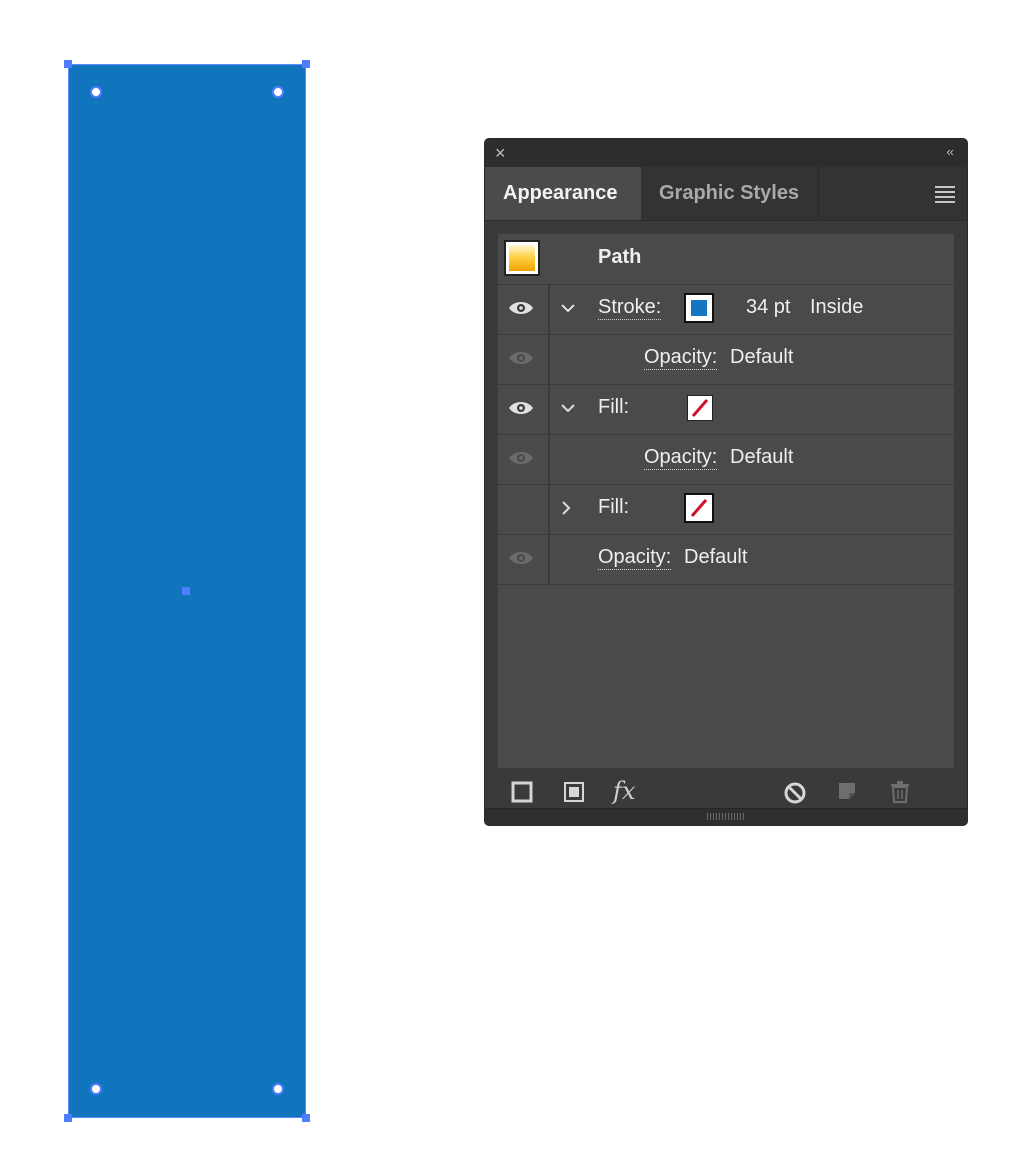  Describe the element at coordinates (726, 309) in the screenshot. I see `stroke-row: Stroke: 34 pt Inside` at that location.